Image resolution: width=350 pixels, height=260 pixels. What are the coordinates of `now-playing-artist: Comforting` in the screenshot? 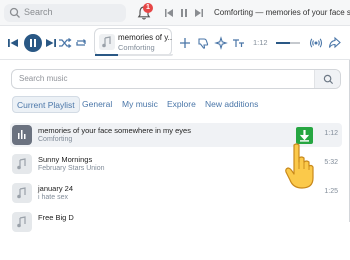 It's located at (136, 47).